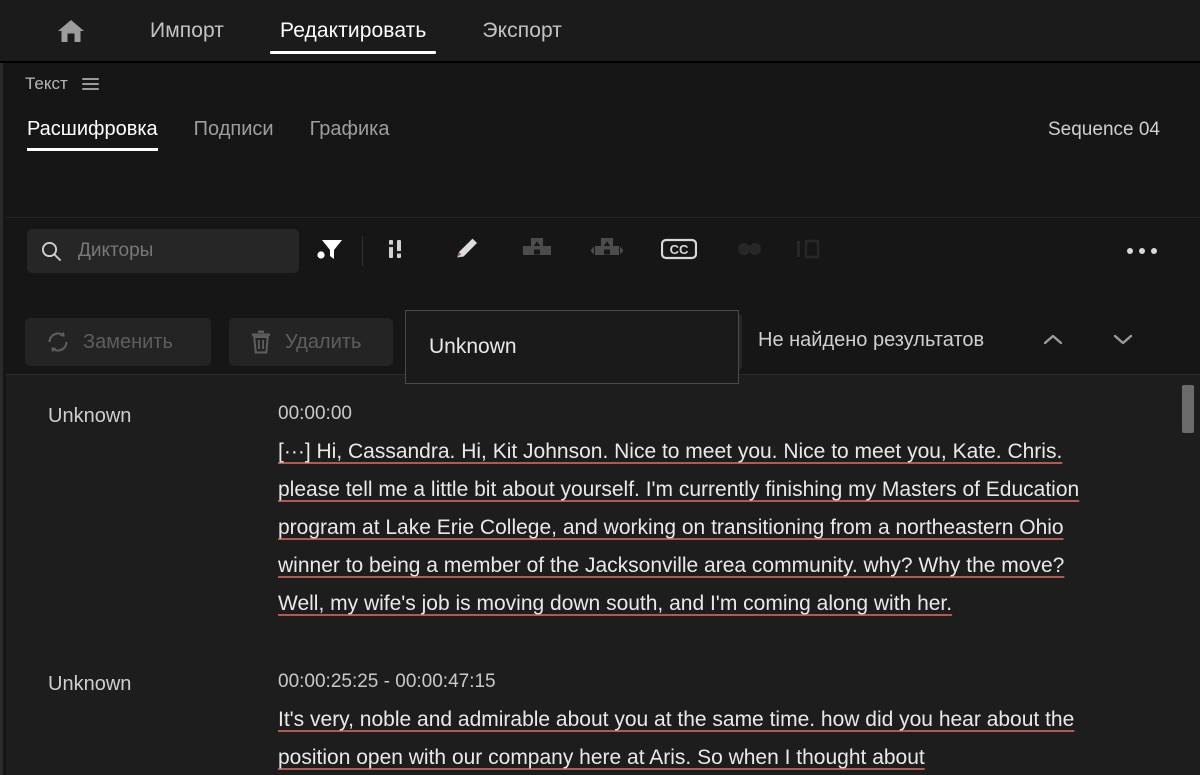 Image resolution: width=1200 pixels, height=775 pixels. I want to click on tab-export-label: Экспорт, so click(522, 30).